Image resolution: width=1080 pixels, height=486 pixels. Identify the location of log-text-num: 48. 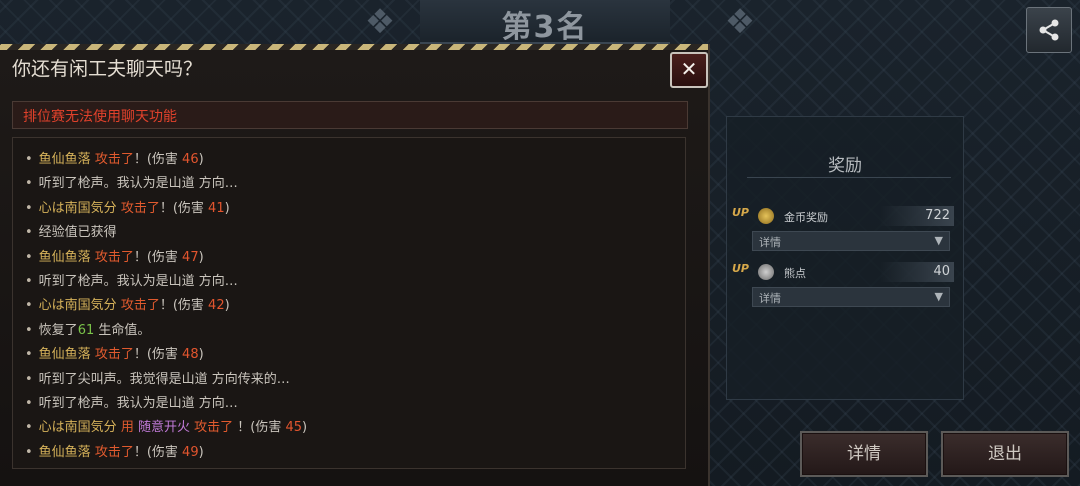
(190, 355).